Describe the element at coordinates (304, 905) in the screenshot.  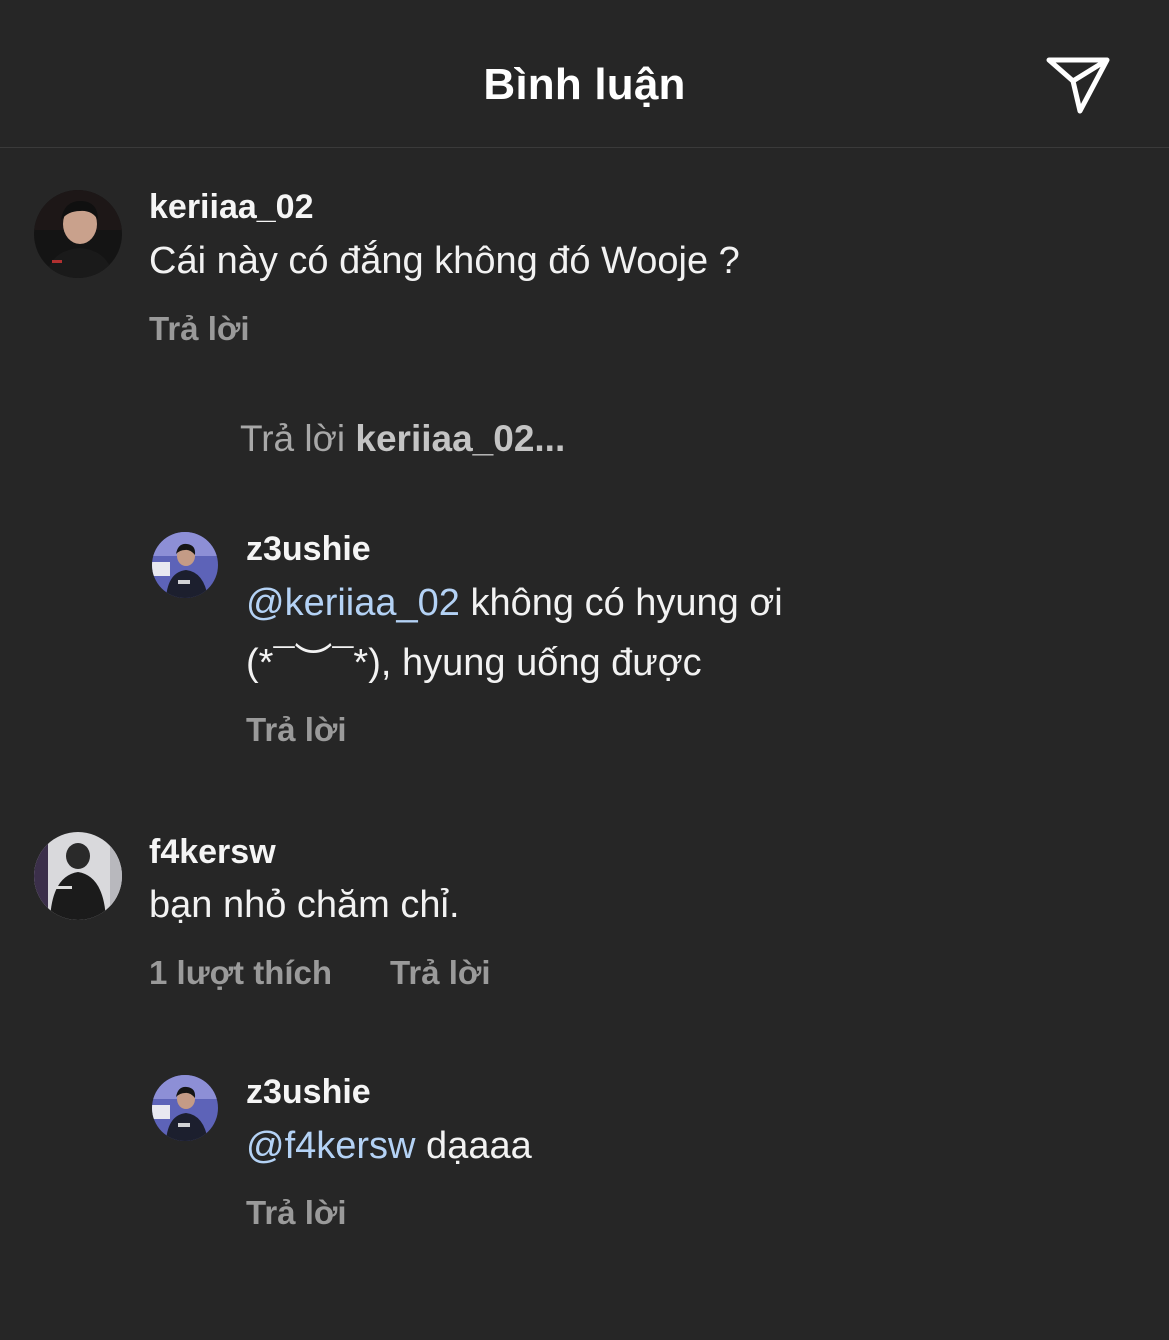
I see `comment-text: bạn nhỏ chăm chỉ.` at that location.